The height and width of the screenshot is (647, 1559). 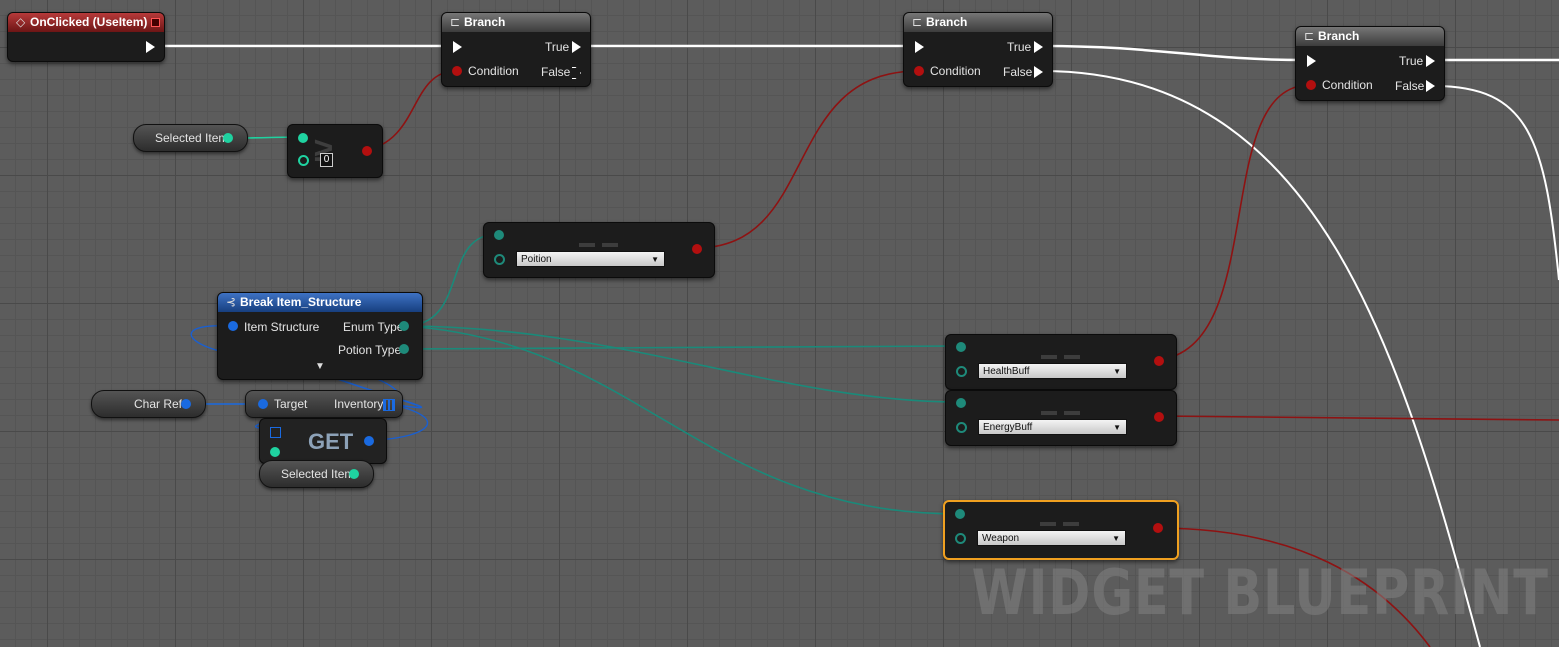 What do you see at coordinates (1052, 371) in the screenshot?
I see `enum-dropdown: HealthBuff ▼` at bounding box center [1052, 371].